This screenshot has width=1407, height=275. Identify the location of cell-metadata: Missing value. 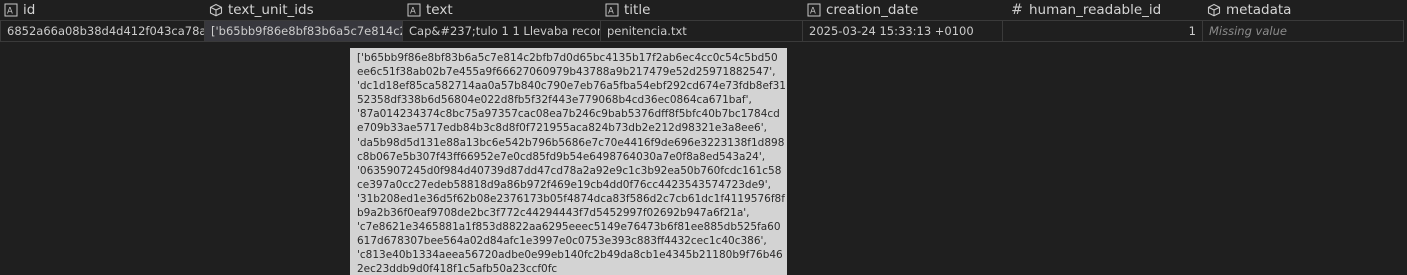
(1303, 31).